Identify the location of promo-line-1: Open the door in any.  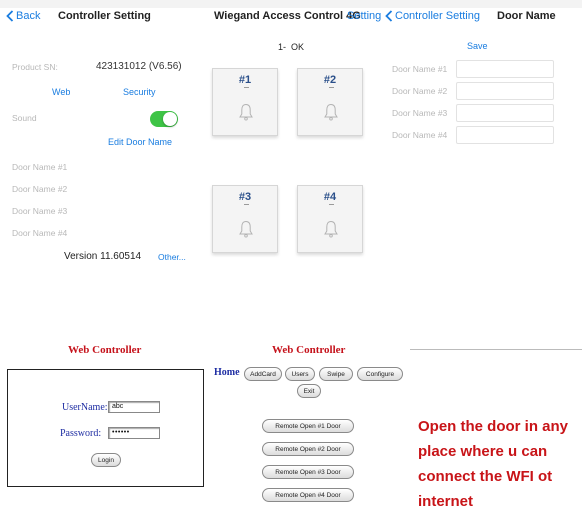
(493, 426).